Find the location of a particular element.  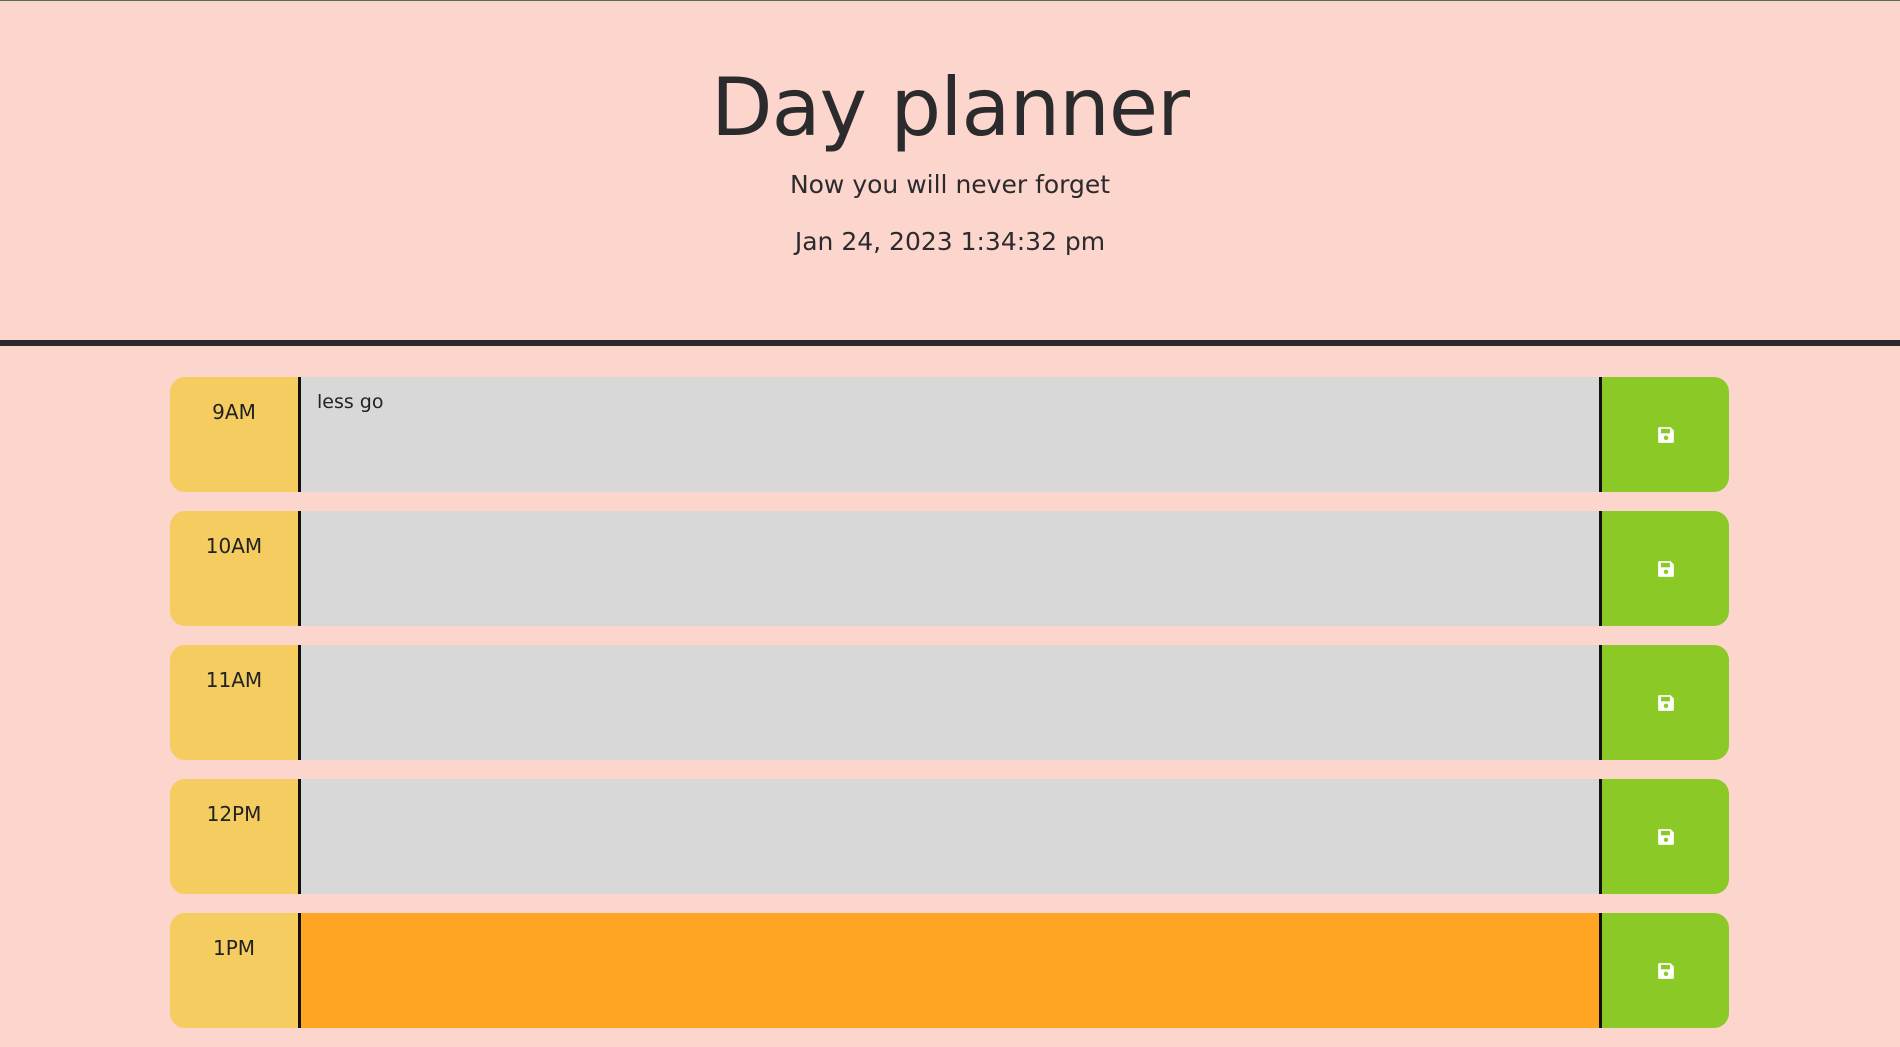

hour-label: 1PM is located at coordinates (235, 970).